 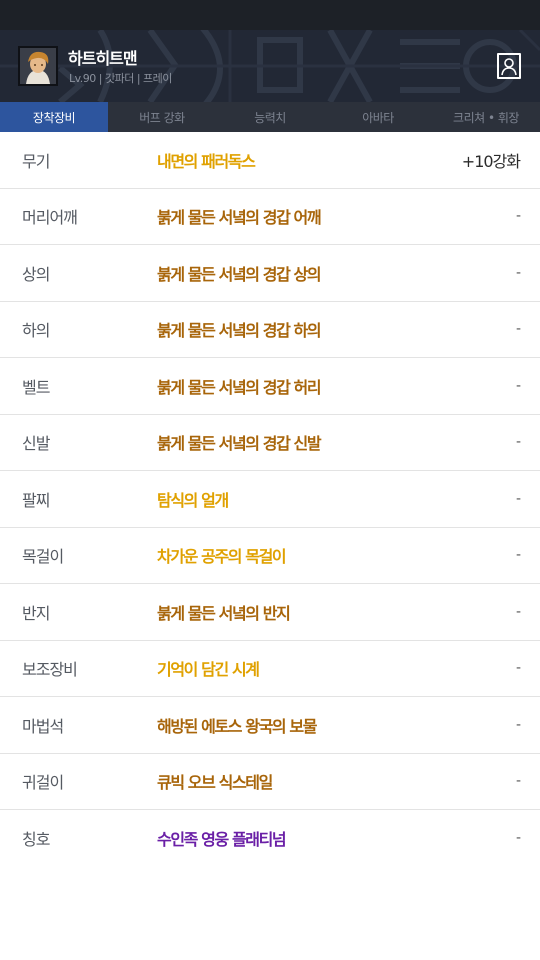 I want to click on slot-label: 마법석, so click(x=43, y=726).